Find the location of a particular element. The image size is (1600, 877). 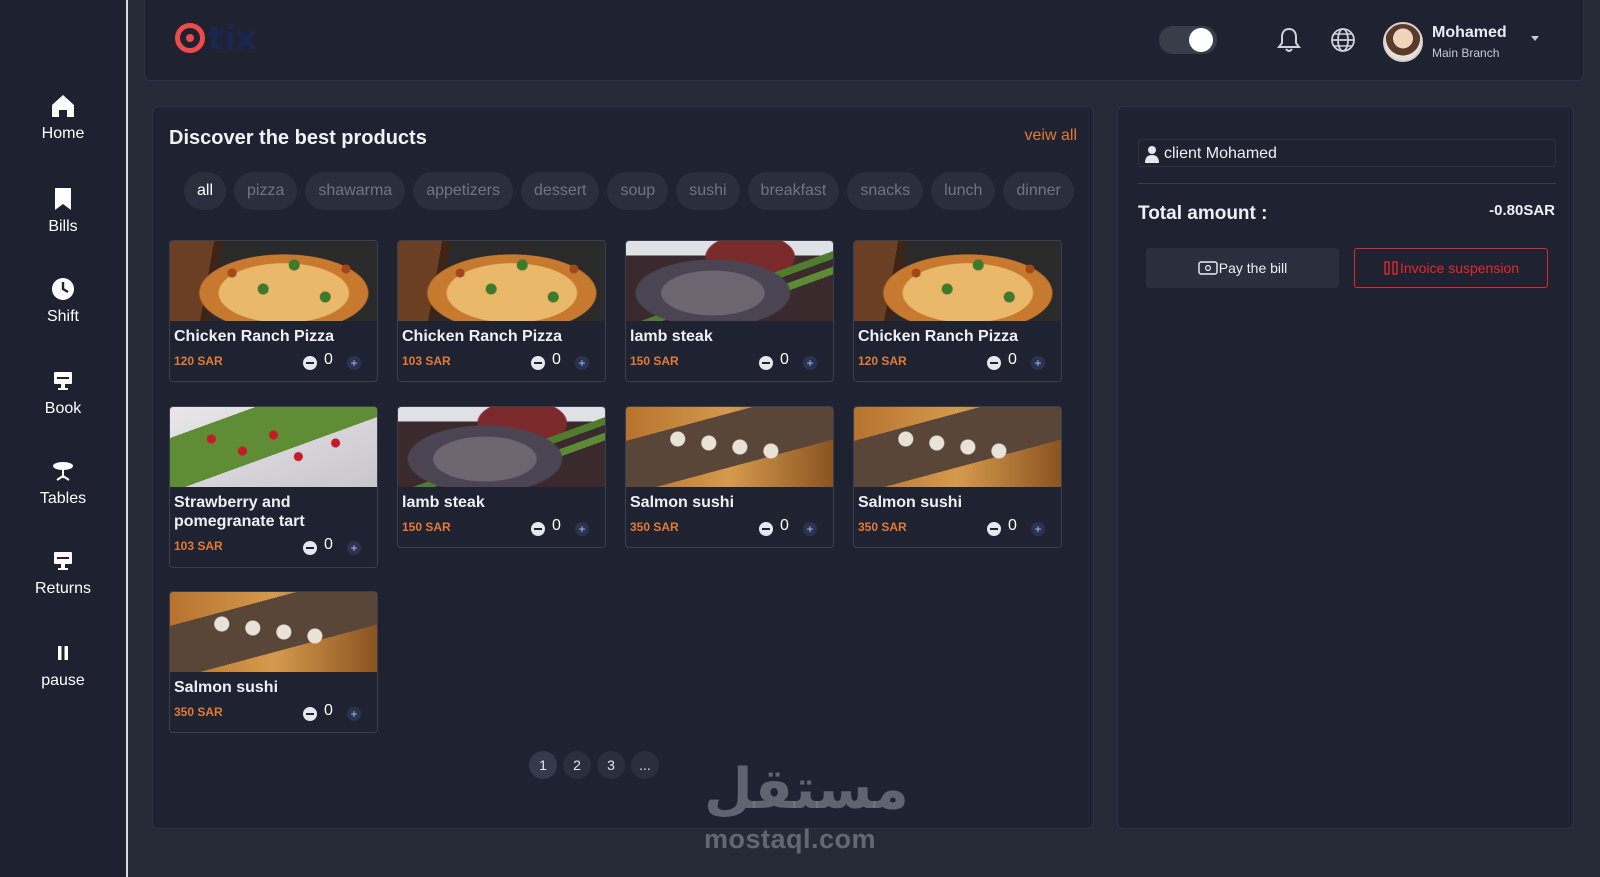

page-button-3: 3 is located at coordinates (611, 765).